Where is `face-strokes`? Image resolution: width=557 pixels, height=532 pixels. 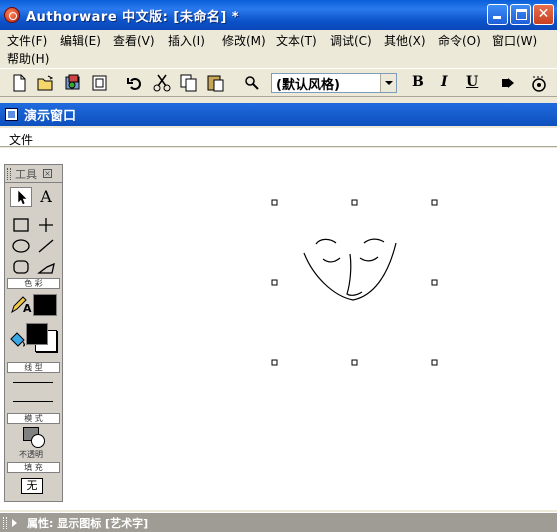
face-strokes is located at coordinates (350, 269).